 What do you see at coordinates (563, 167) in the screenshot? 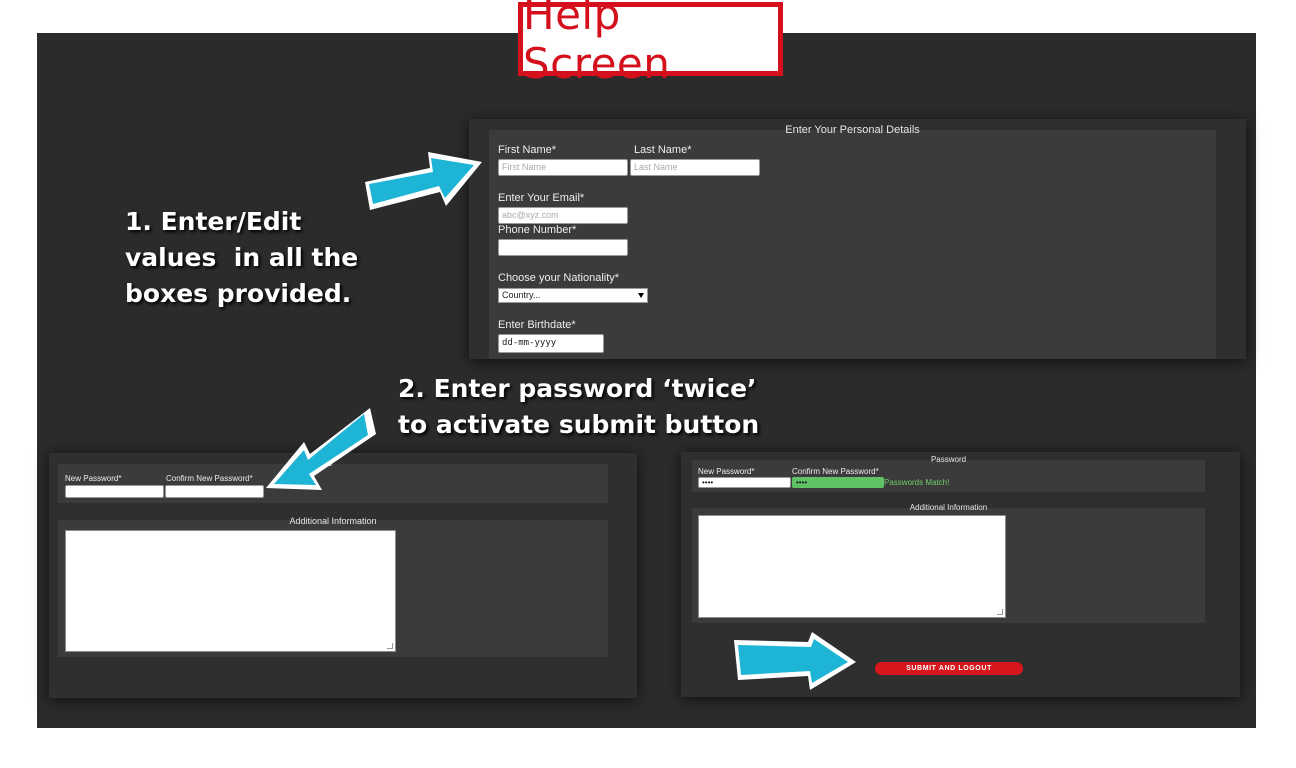
I see `first-name-input: First Name` at bounding box center [563, 167].